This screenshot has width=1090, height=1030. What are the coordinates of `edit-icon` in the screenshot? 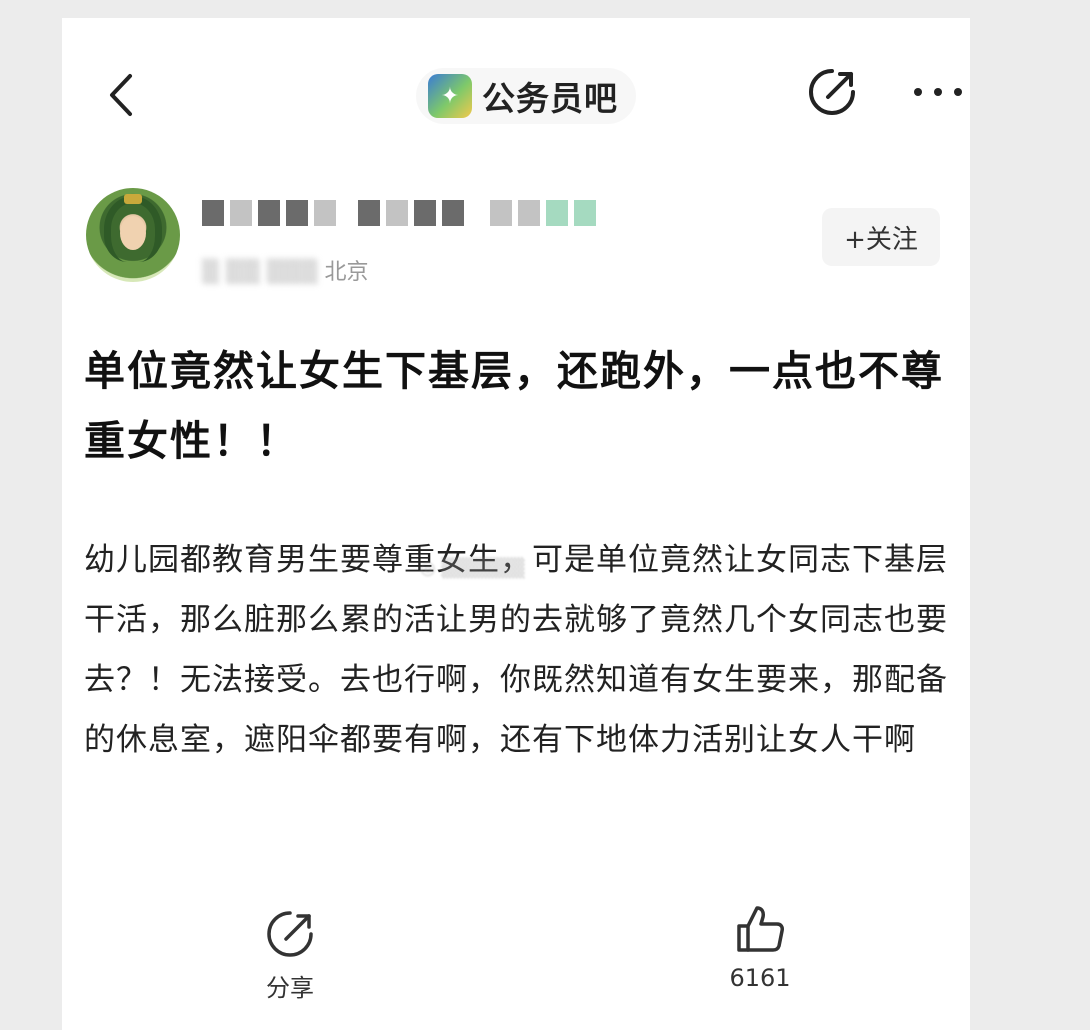 It's located at (832, 92).